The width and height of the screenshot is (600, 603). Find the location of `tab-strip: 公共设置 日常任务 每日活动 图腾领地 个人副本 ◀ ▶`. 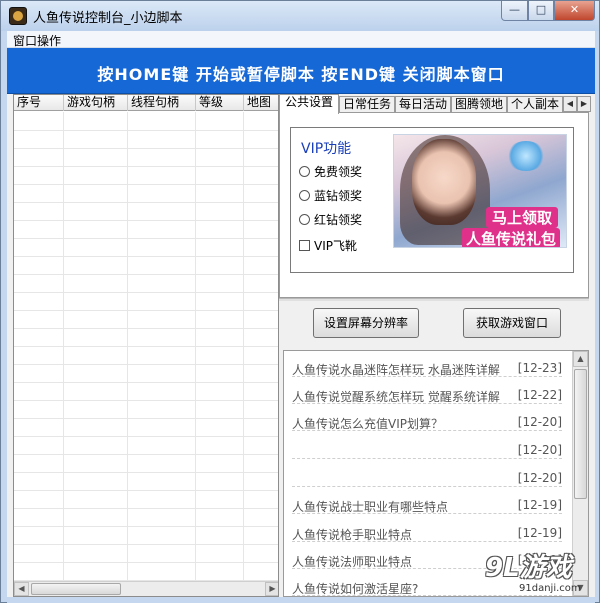

tab-strip: 公共设置 日常任务 每日活动 图腾领地 个人副本 ◀ ▶ is located at coordinates (435, 104).